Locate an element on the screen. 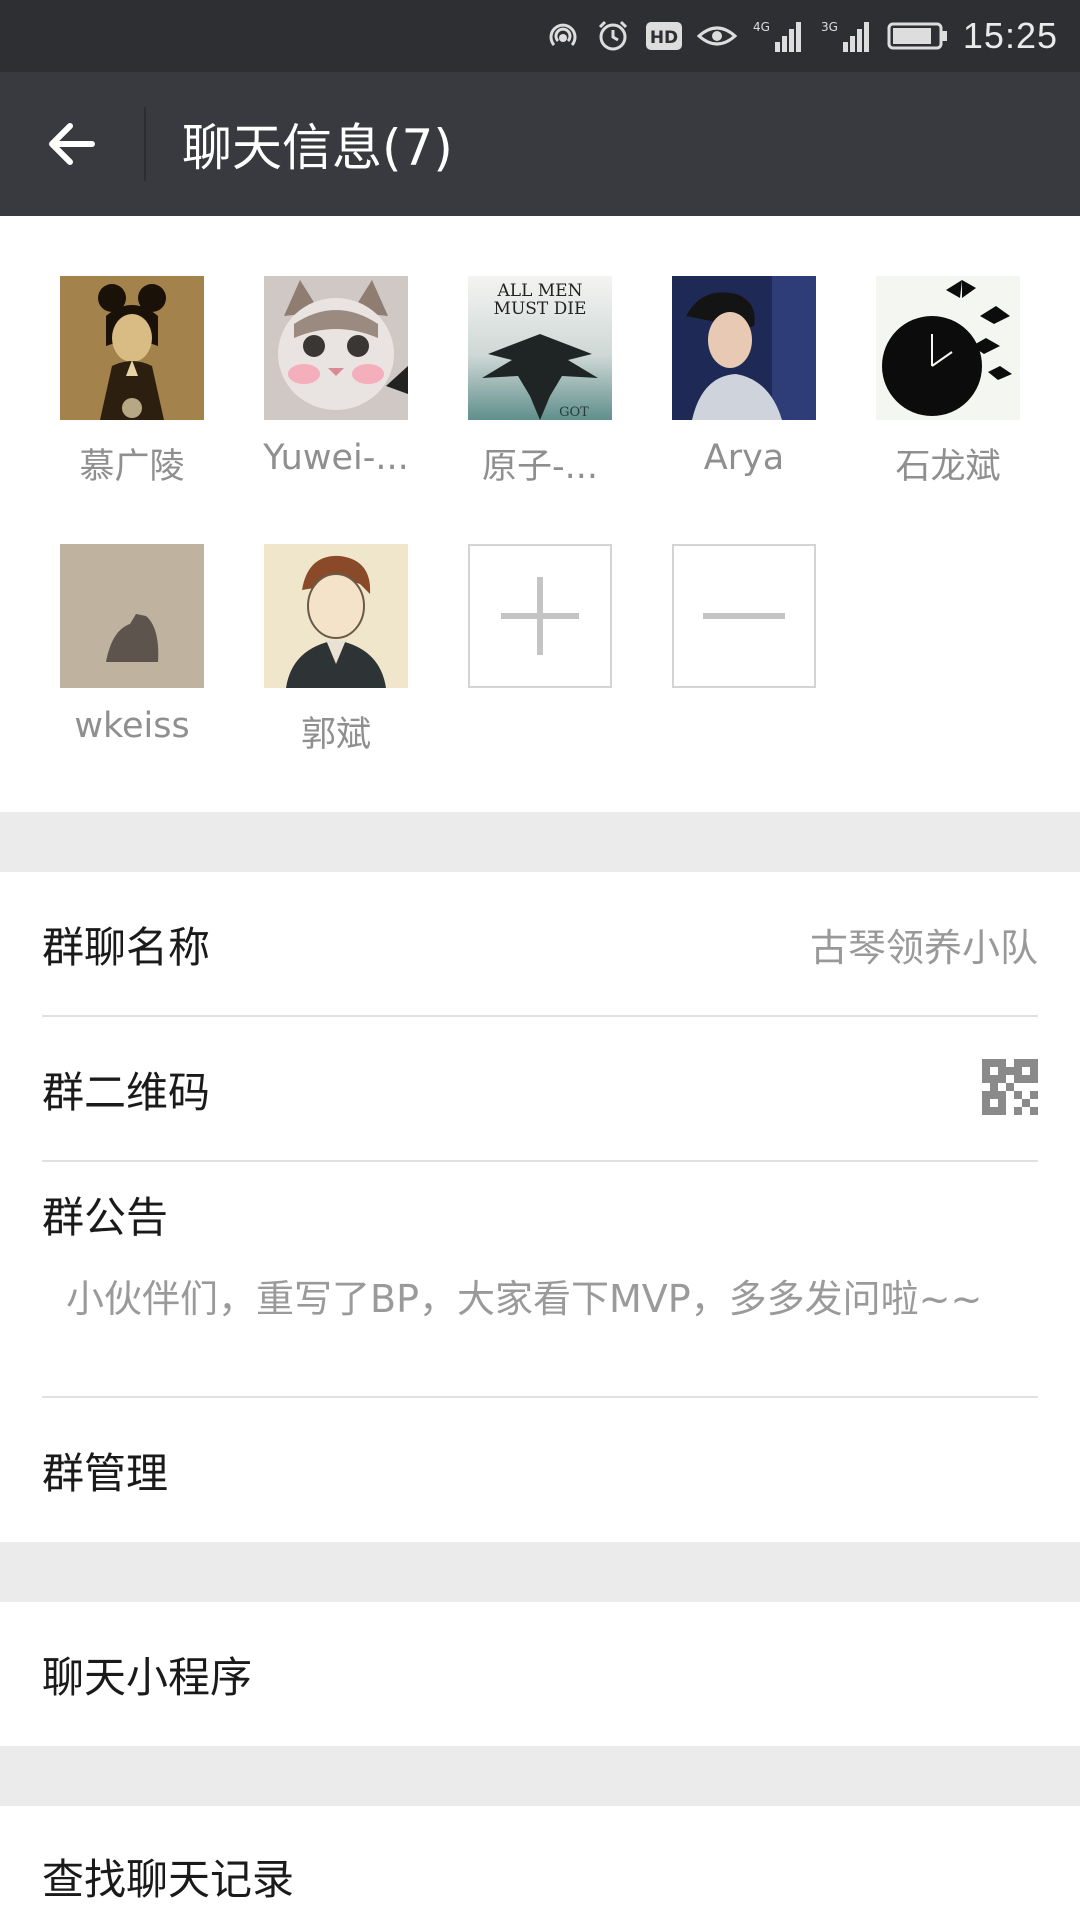 The height and width of the screenshot is (1920, 1080). battery-icon is located at coordinates (918, 36).